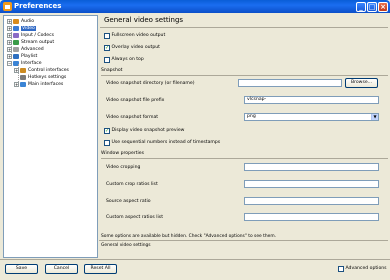  What do you see at coordinates (28, 21) in the screenshot?
I see `tree-item-label: Audio` at bounding box center [28, 21].